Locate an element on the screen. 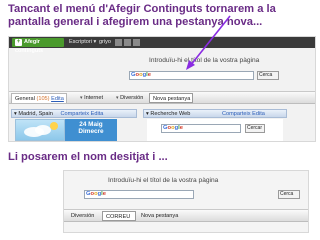 Image resolution: width=320 pixels, height=240 pixels. cloud-icon is located at coordinates (41, 129).